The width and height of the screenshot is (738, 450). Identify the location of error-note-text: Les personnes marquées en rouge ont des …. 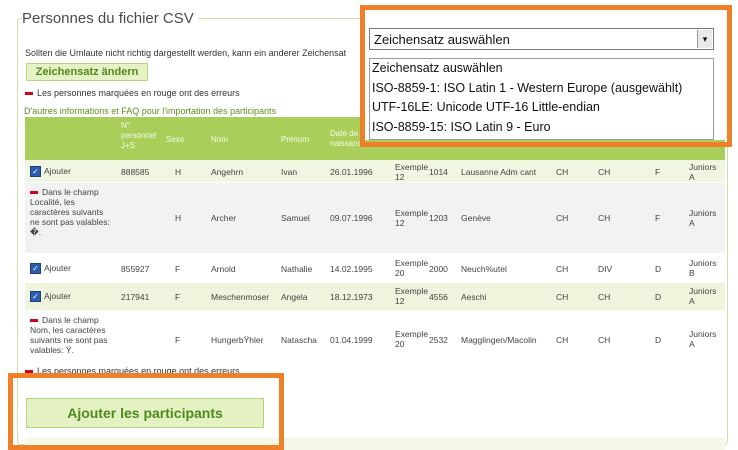
(138, 93).